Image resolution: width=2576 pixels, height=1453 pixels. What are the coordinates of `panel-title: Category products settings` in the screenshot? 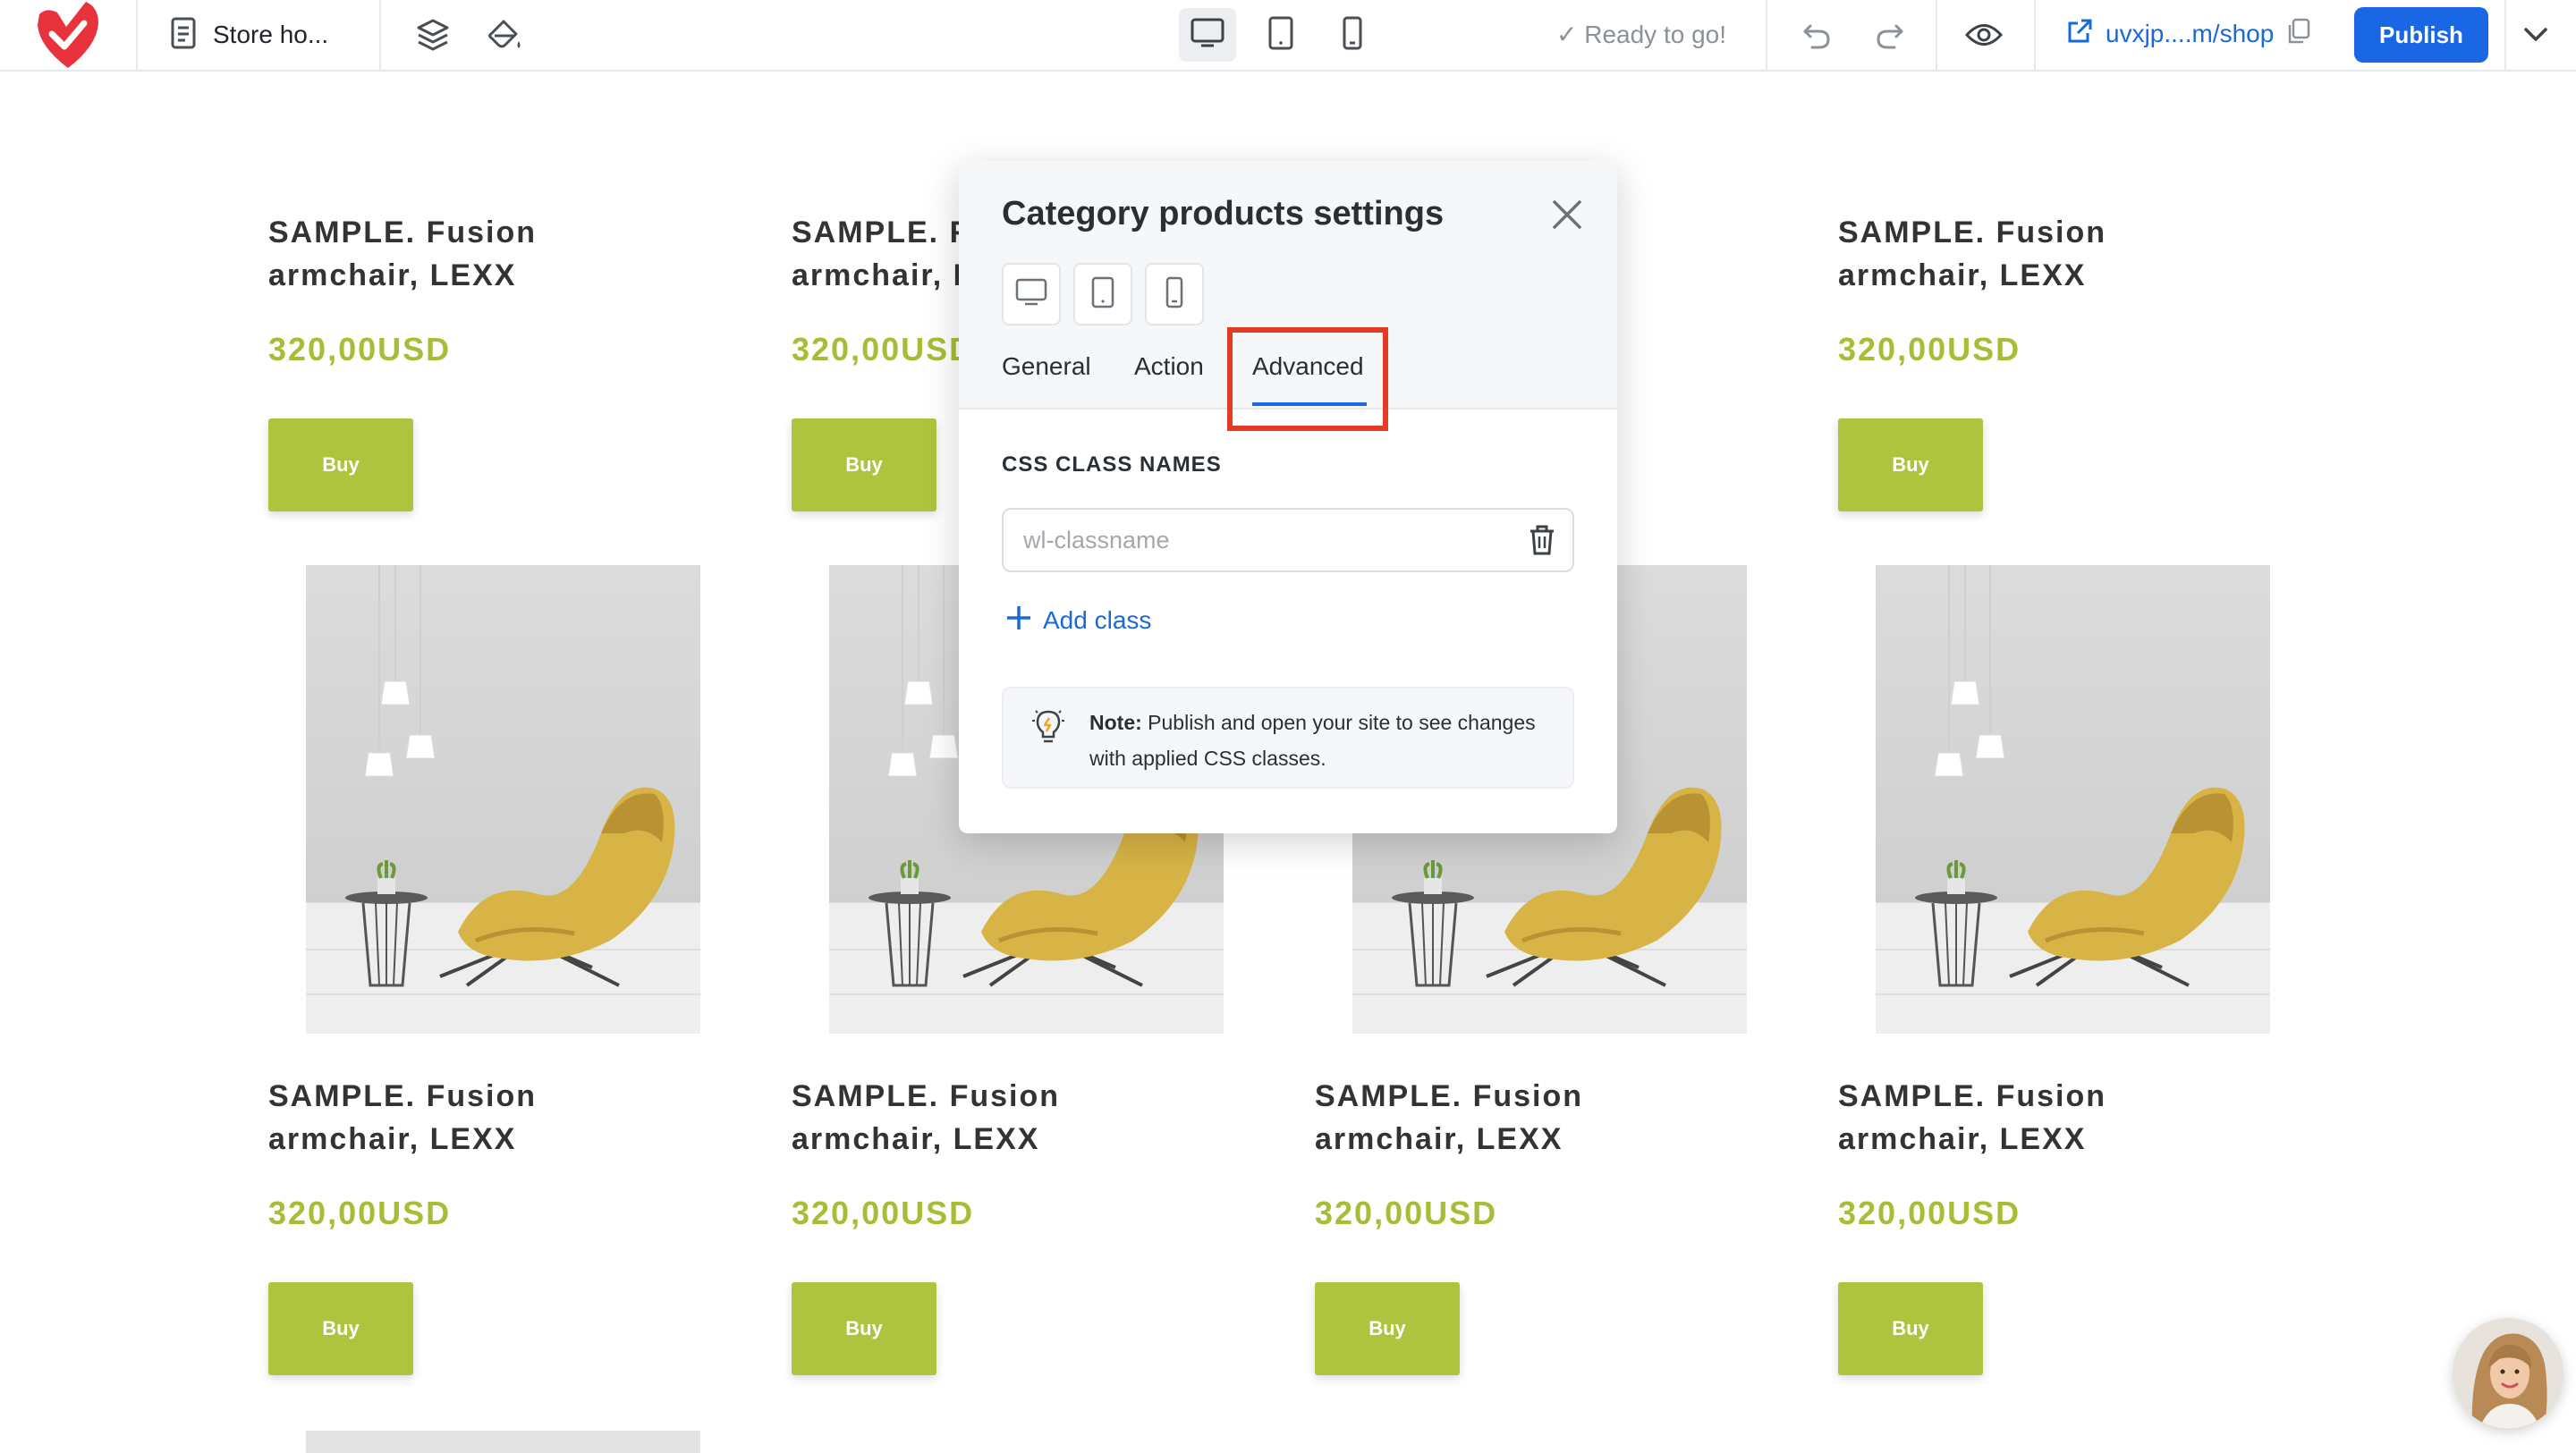 It's located at (1223, 213).